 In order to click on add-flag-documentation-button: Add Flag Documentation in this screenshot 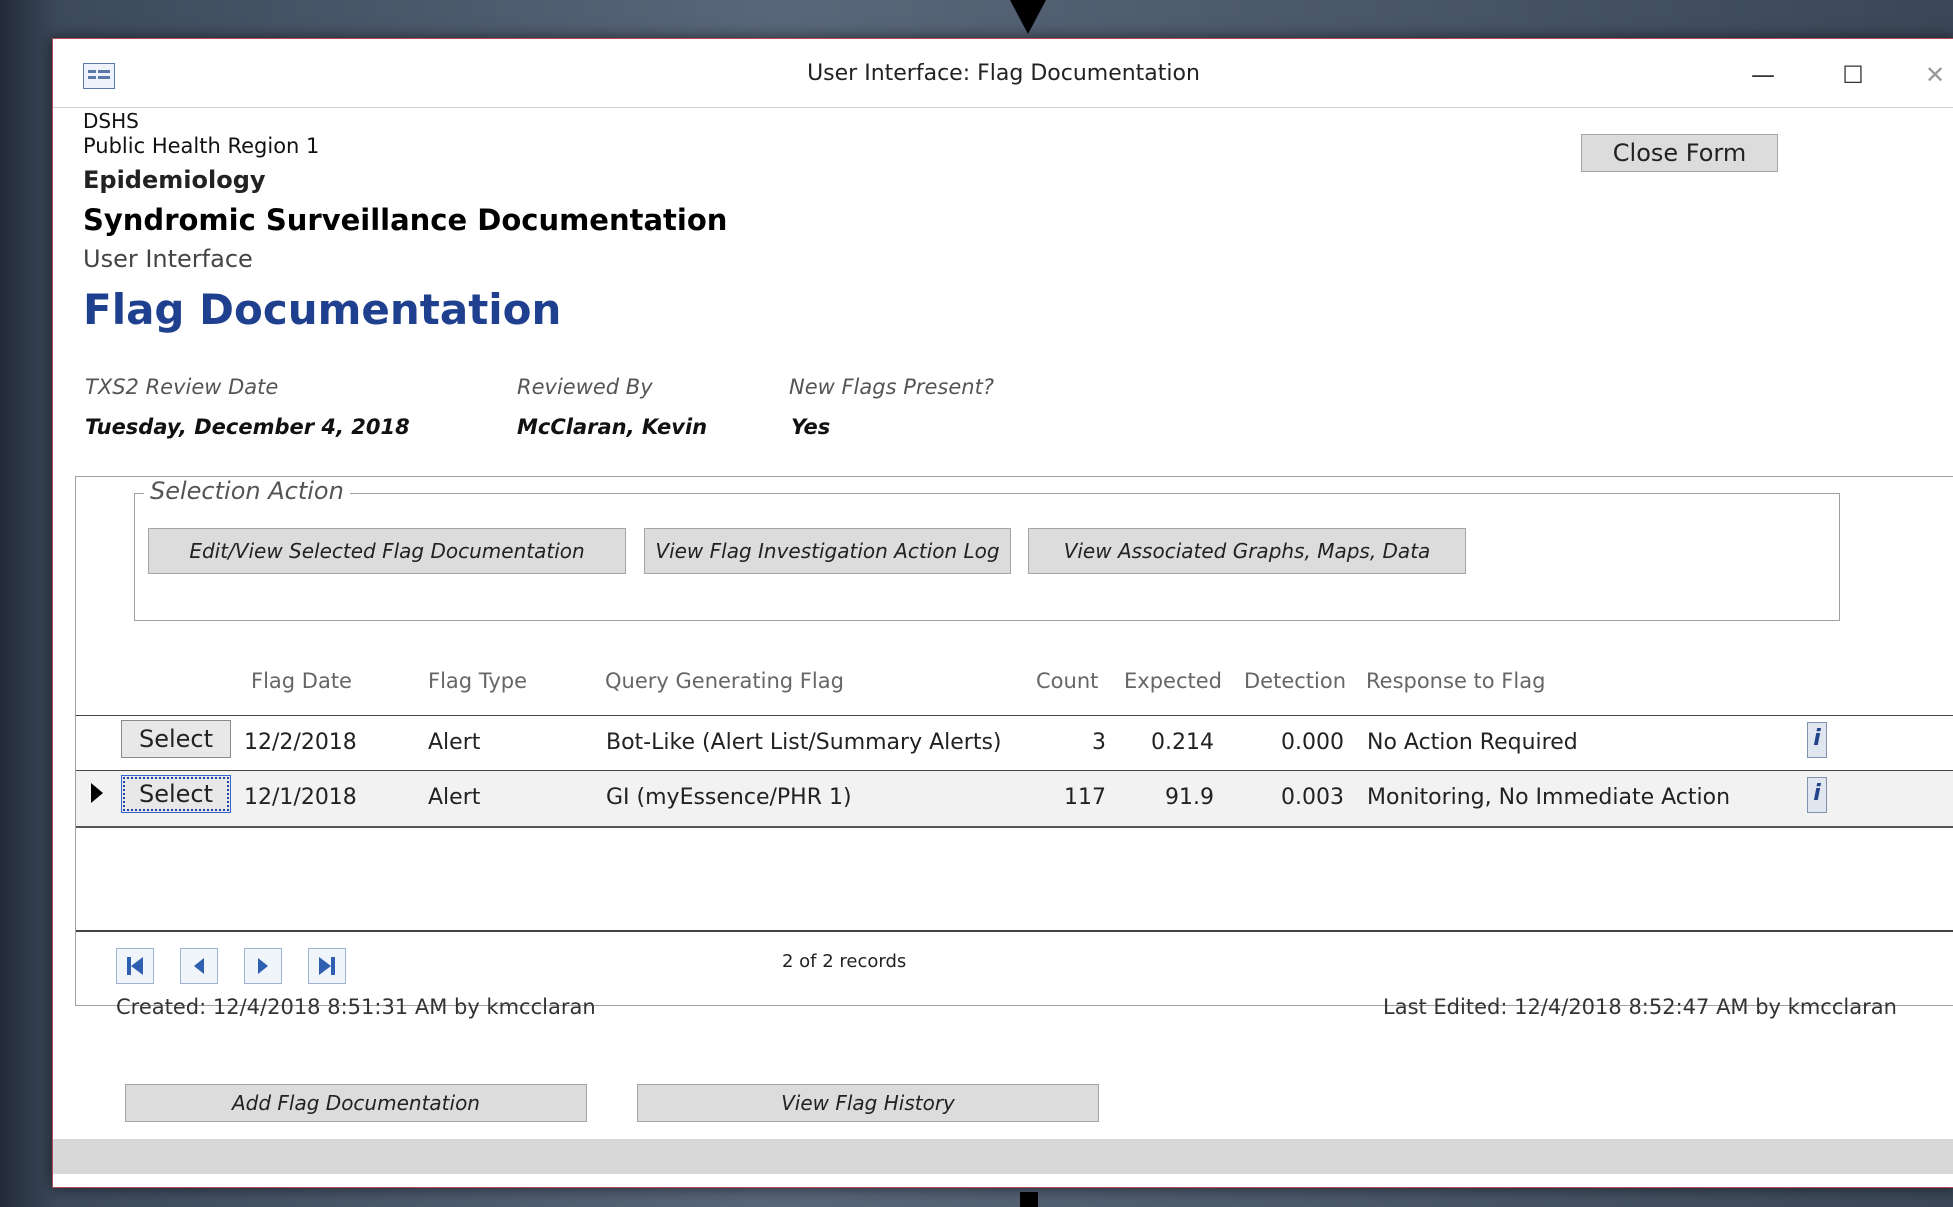, I will do `click(356, 1103)`.